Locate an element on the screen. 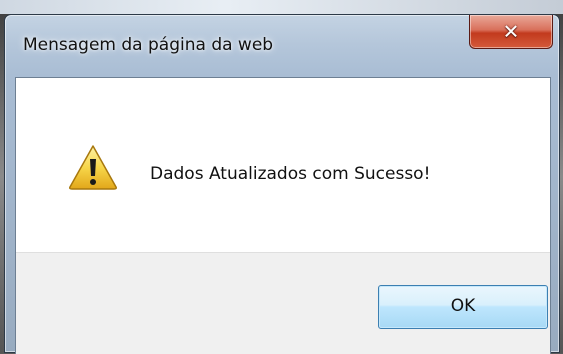 This screenshot has width=563, height=354. ok-button-label: OK is located at coordinates (463, 306).